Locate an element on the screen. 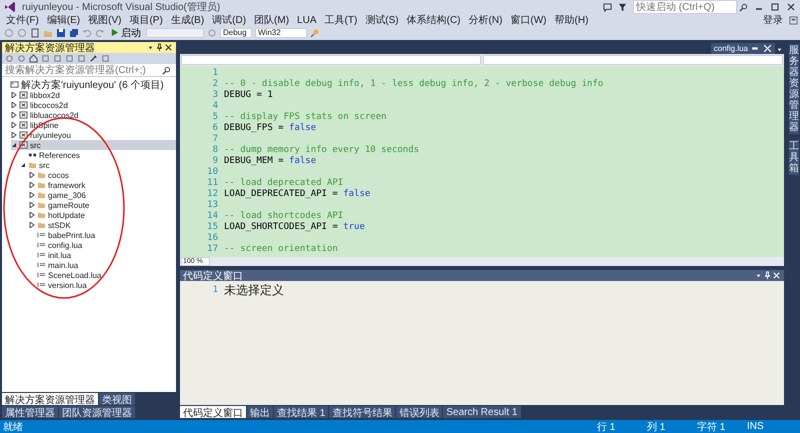 The image size is (800, 433). properties-icon is located at coordinates (93, 58).